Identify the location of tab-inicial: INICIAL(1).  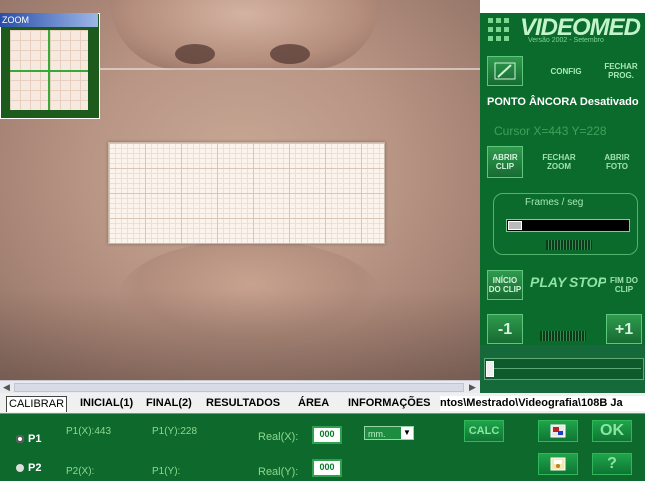
(106, 403).